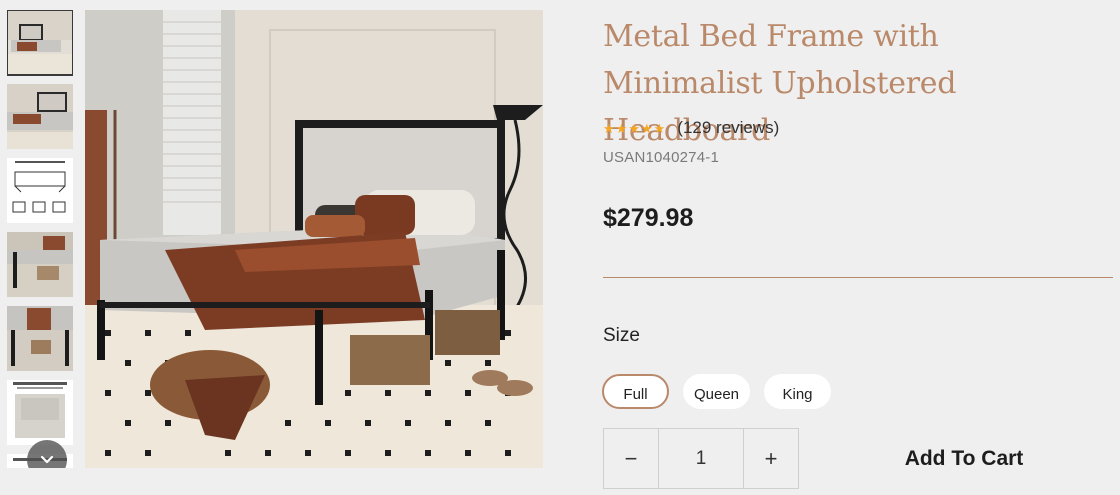 Image resolution: width=1120 pixels, height=495 pixels. What do you see at coordinates (728, 128) in the screenshot?
I see `reviews-link: (129 reviews)` at bounding box center [728, 128].